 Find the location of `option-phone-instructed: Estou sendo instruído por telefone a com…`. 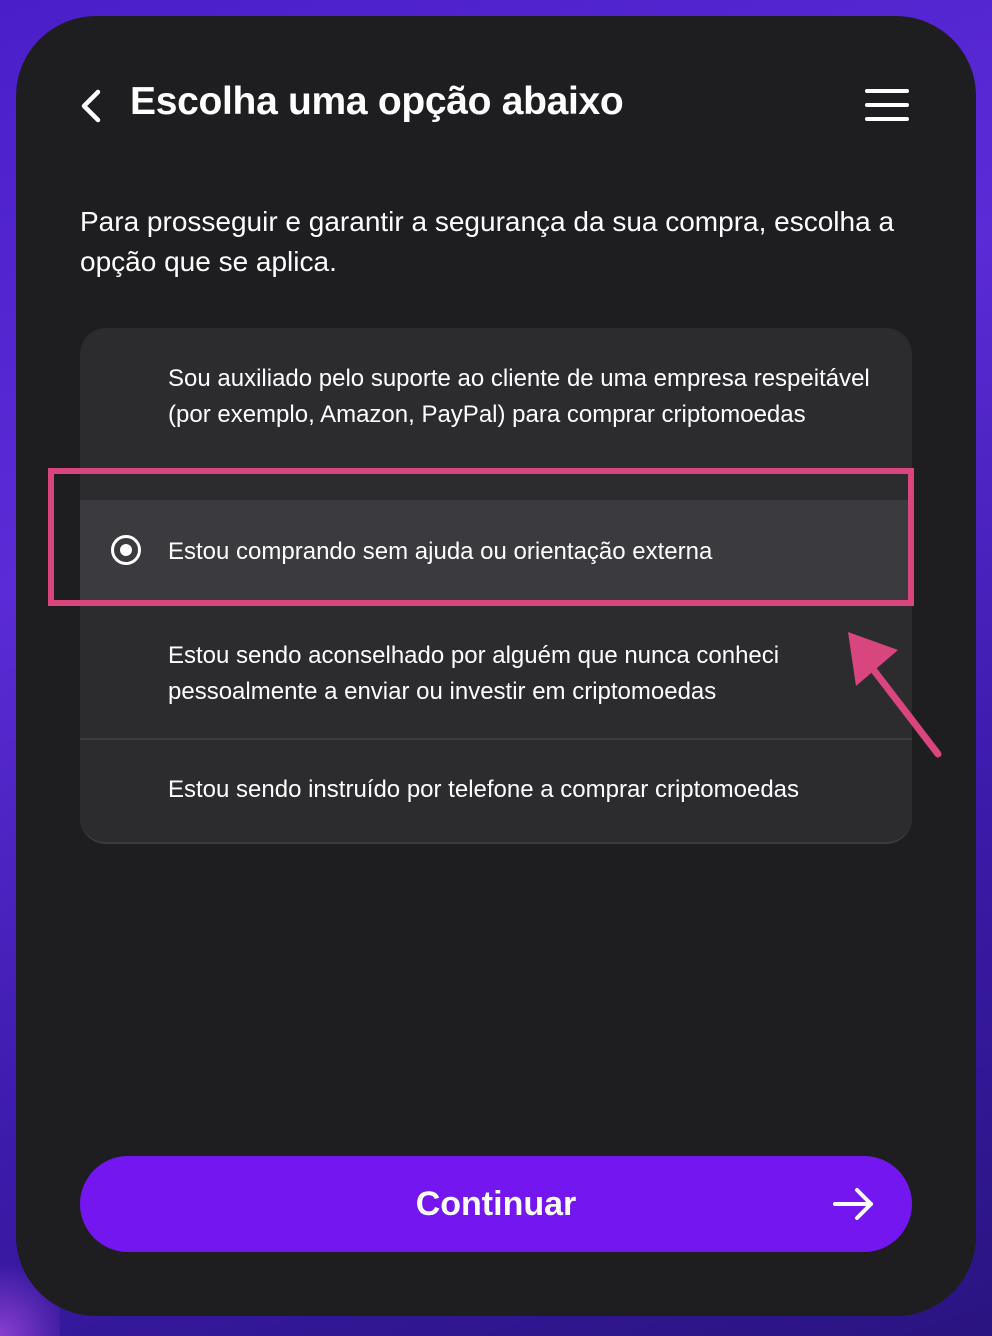

option-phone-instructed: Estou sendo instruído por telefone a com… is located at coordinates (496, 791).